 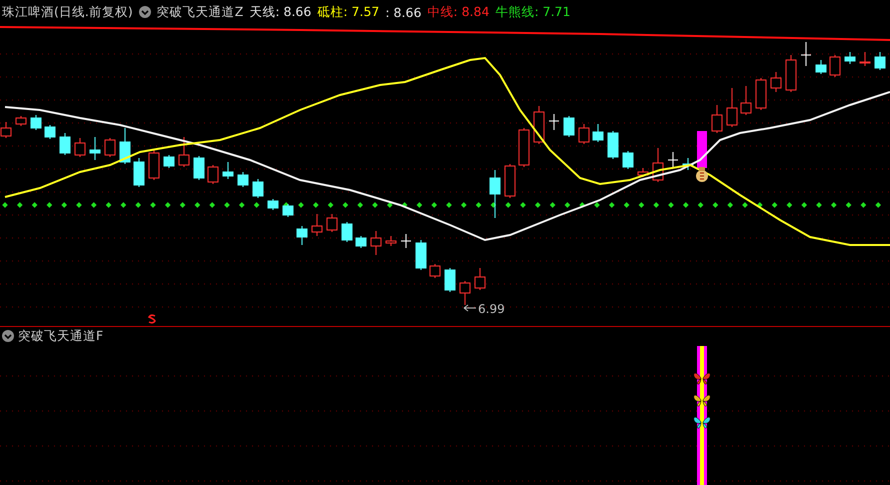 What do you see at coordinates (458, 12) in the screenshot?
I see `legend-value: 中线: 8.84` at bounding box center [458, 12].